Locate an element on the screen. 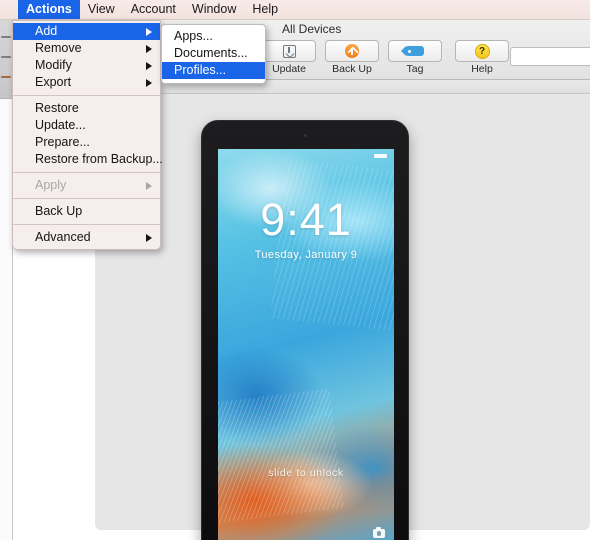 This screenshot has height=540, width=590. menu-item-modify: Modify is located at coordinates (86, 65).